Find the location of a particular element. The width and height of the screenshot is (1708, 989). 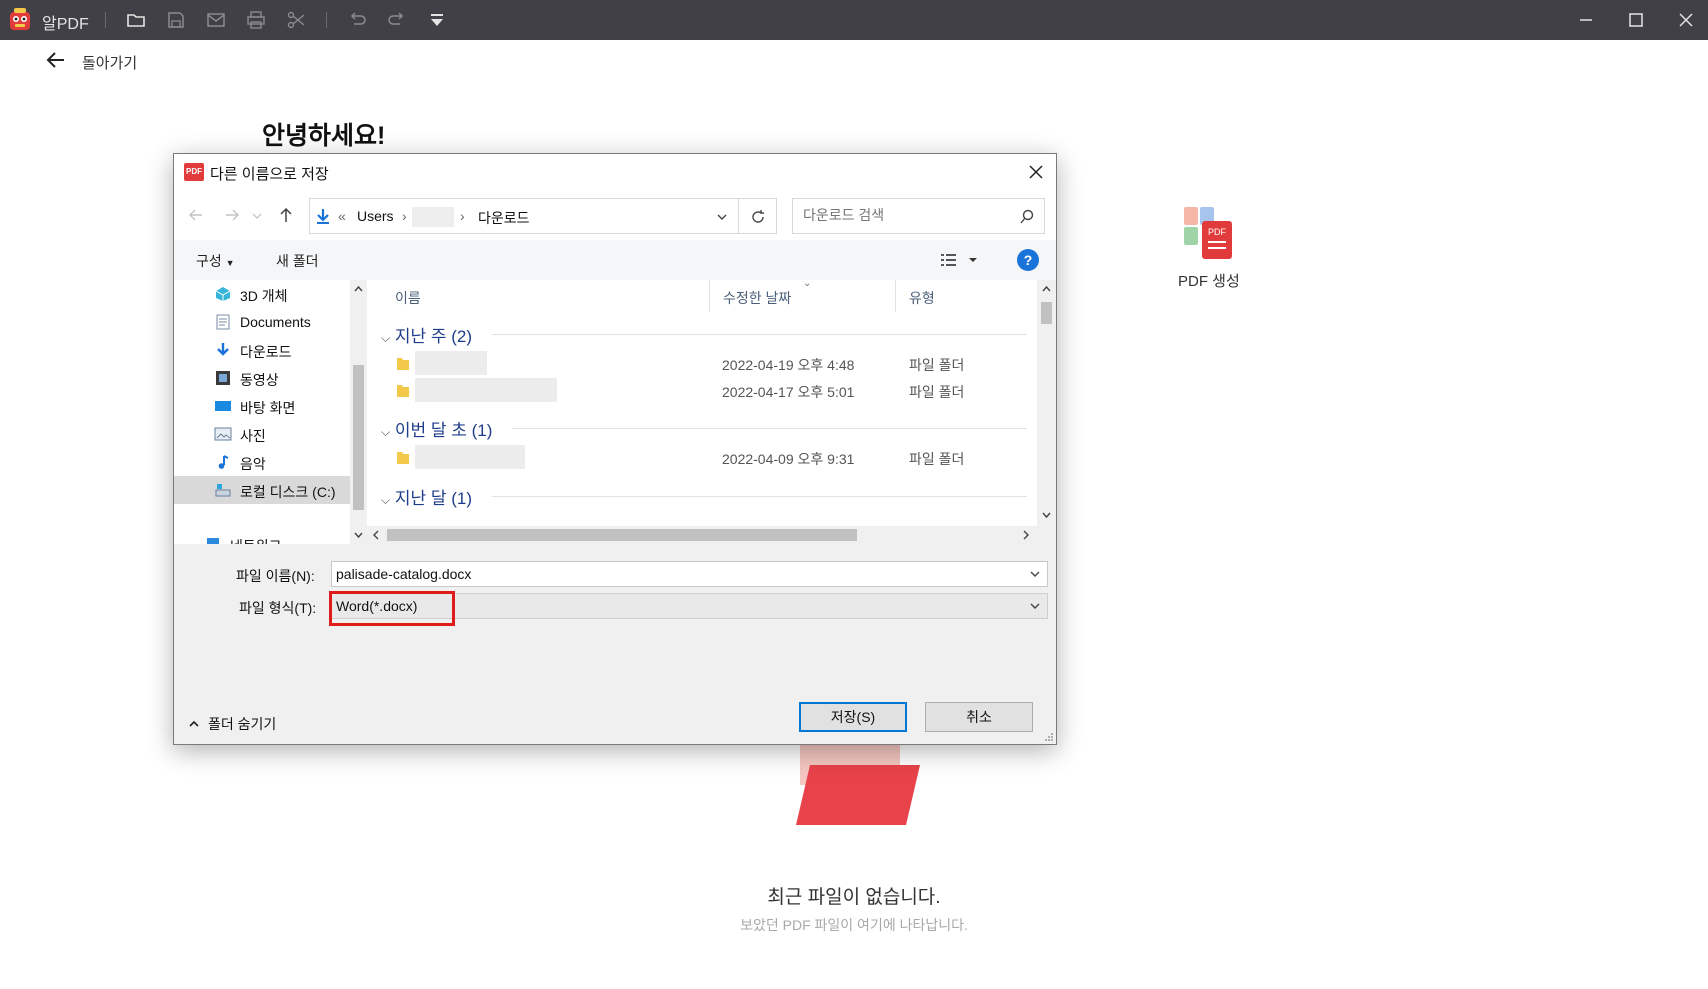

mail-icon is located at coordinates (216, 20).